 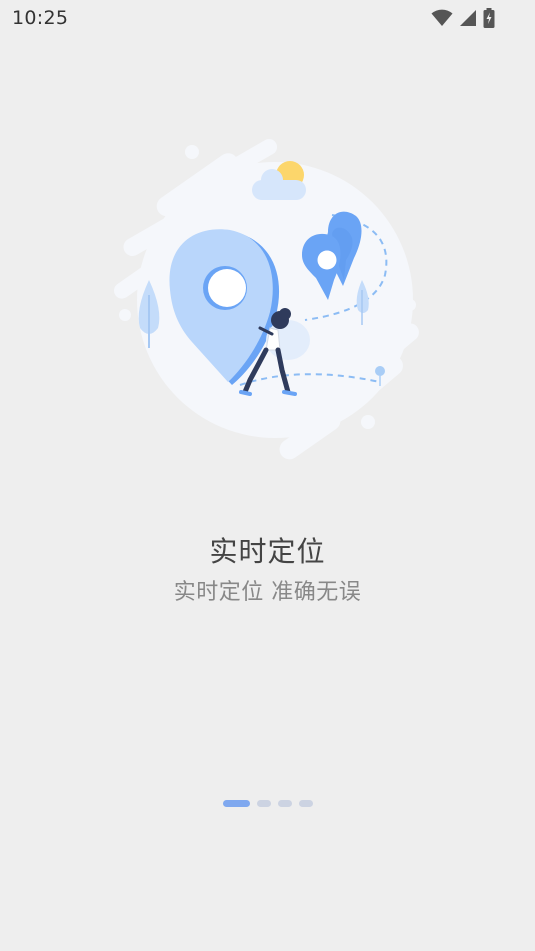 I want to click on status-icons, so click(x=463, y=18).